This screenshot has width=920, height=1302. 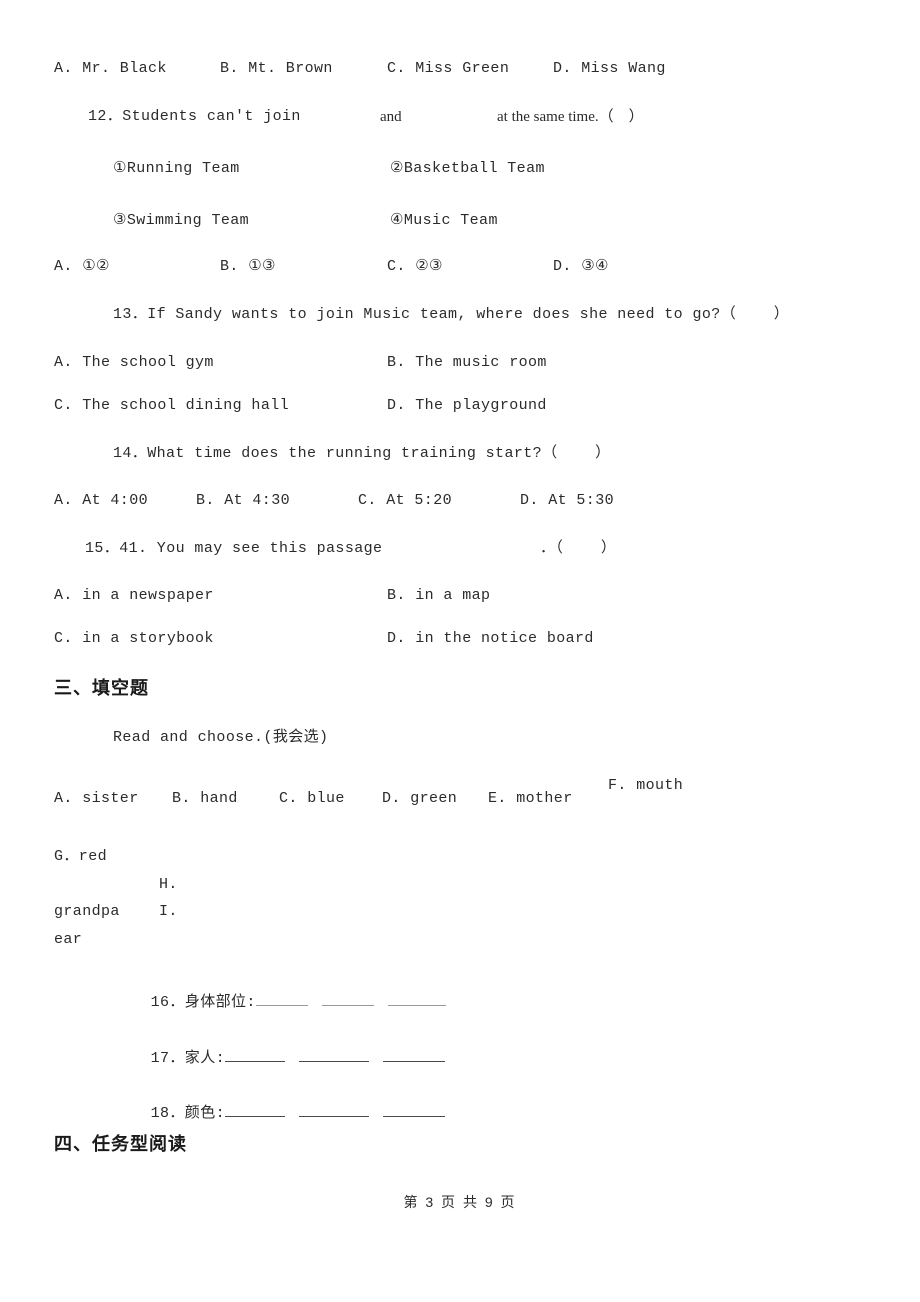 What do you see at coordinates (205, 798) in the screenshot?
I see `word-bank-b: B. hand` at bounding box center [205, 798].